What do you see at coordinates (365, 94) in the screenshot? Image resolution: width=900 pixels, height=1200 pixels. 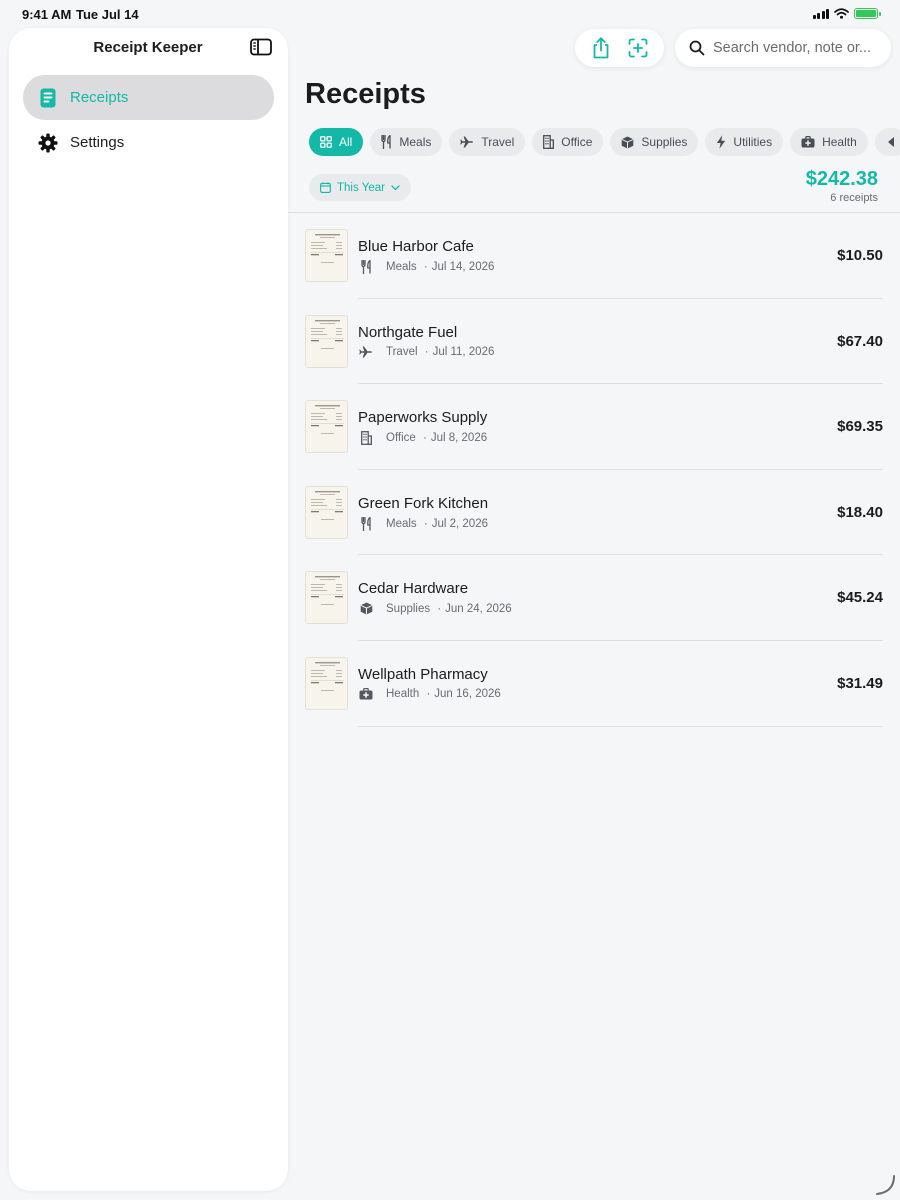 I see `page-title: Receipts` at bounding box center [365, 94].